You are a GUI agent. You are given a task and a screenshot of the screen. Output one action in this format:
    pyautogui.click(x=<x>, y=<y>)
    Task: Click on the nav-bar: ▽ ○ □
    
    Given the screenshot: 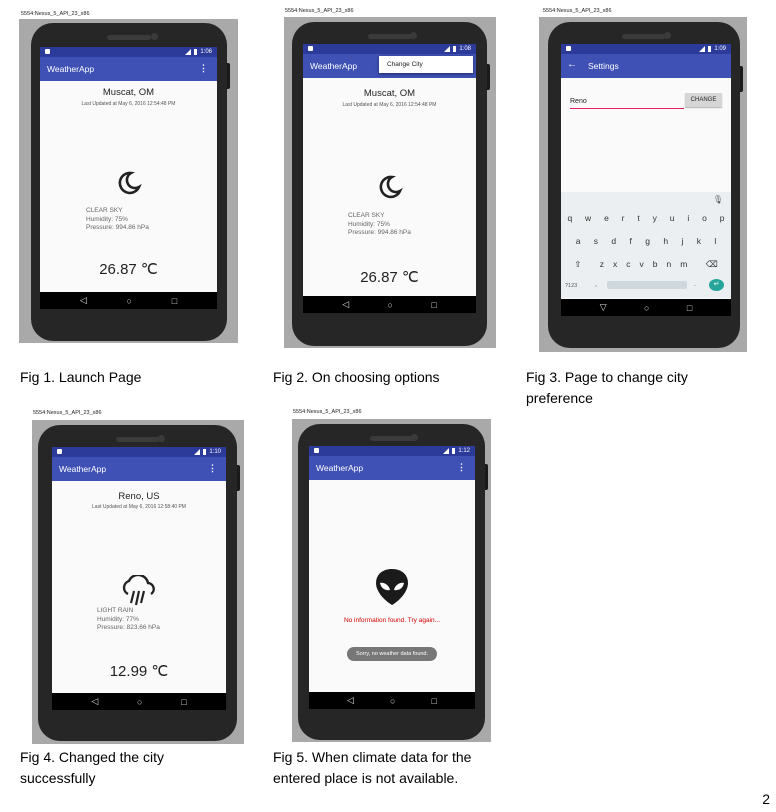 What is the action you would take?
    pyautogui.click(x=646, y=307)
    